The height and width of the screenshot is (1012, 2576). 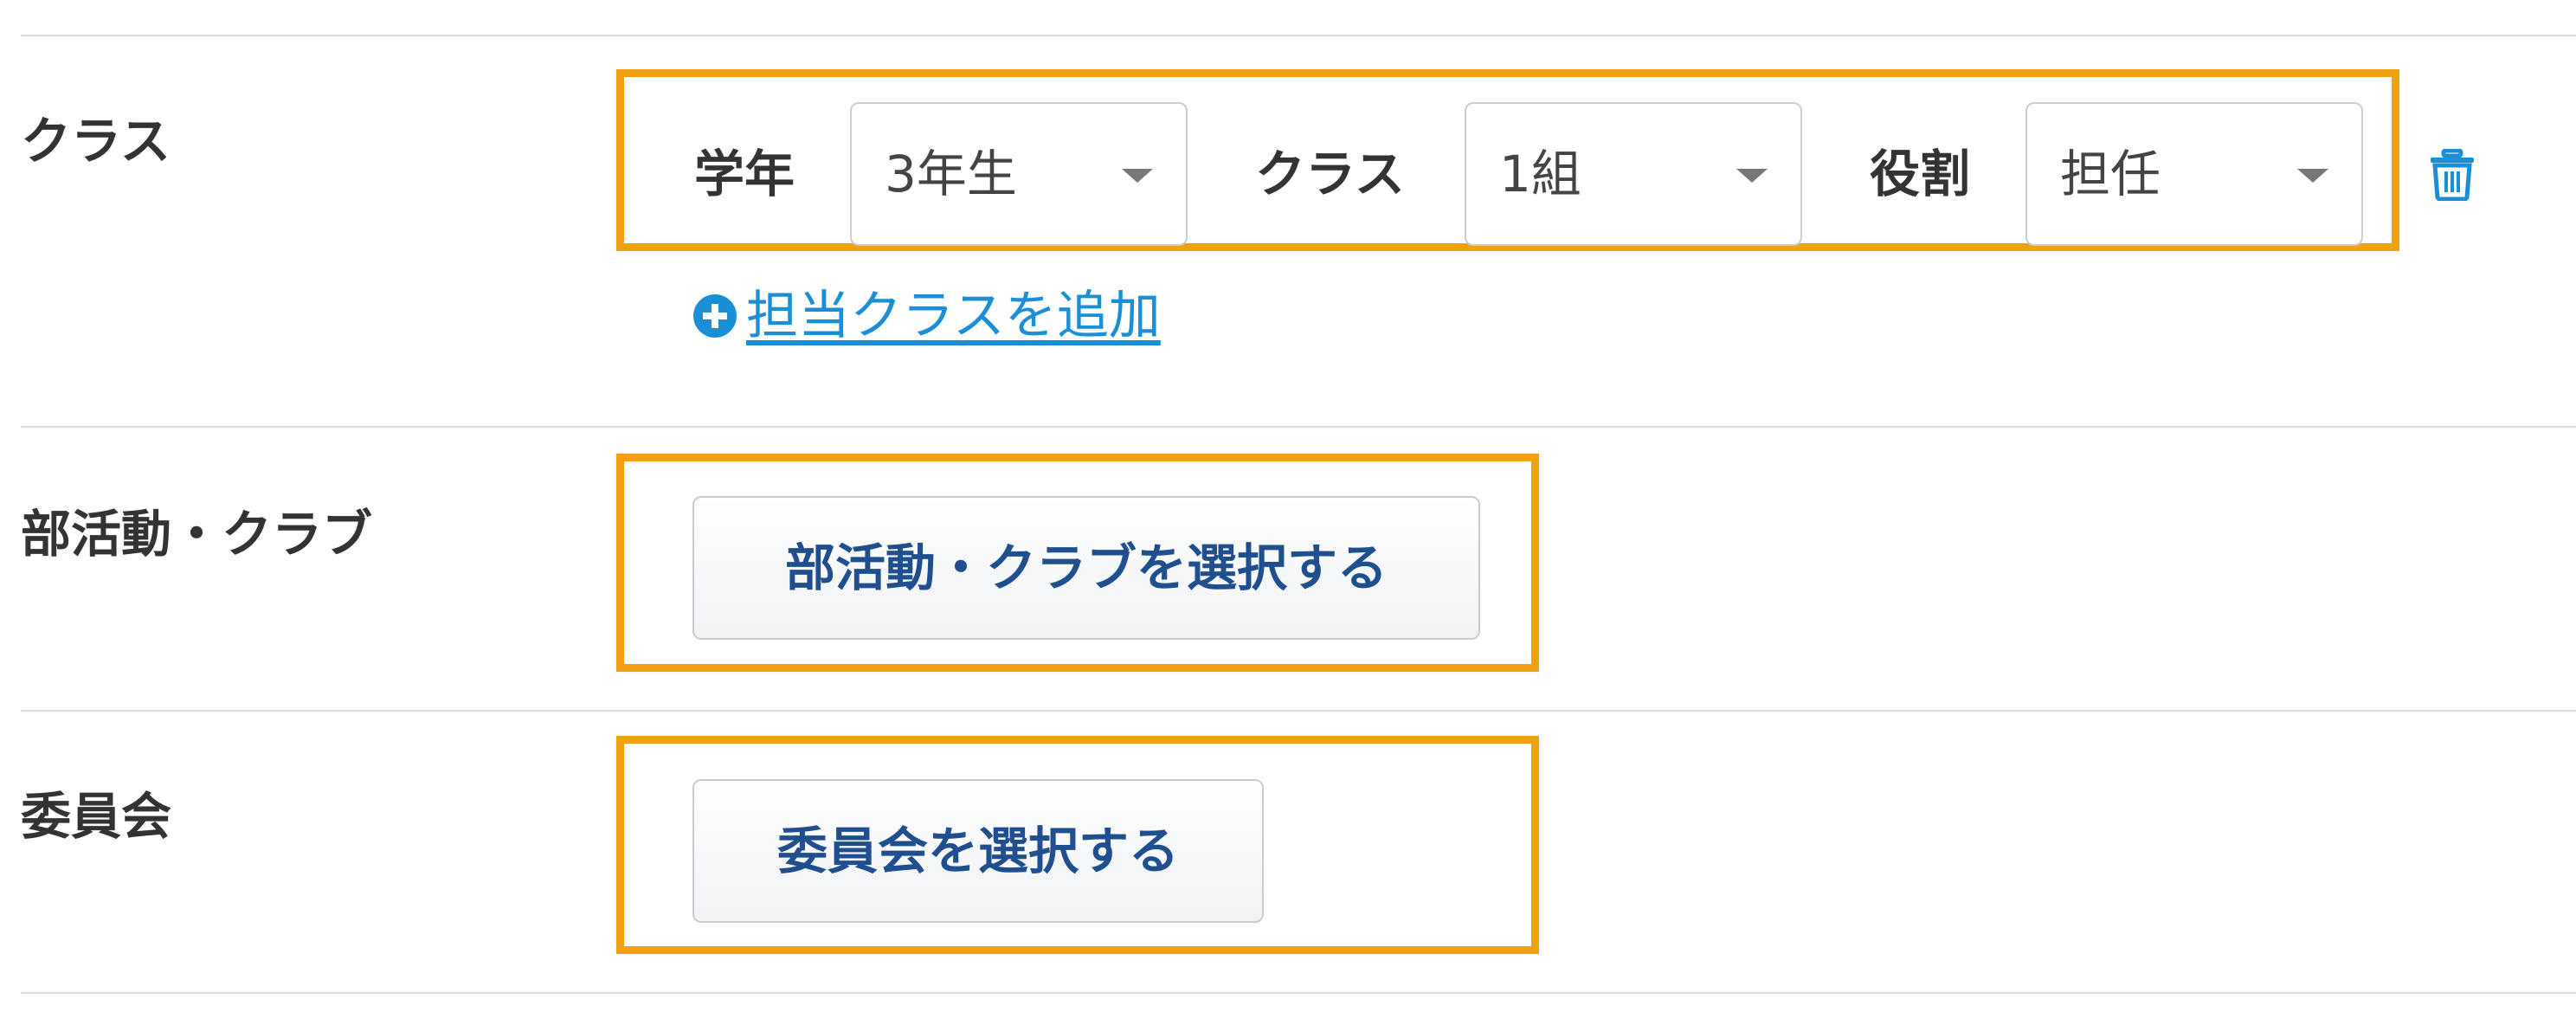 What do you see at coordinates (96, 817) in the screenshot?
I see `committee-row-label: 委員会` at bounding box center [96, 817].